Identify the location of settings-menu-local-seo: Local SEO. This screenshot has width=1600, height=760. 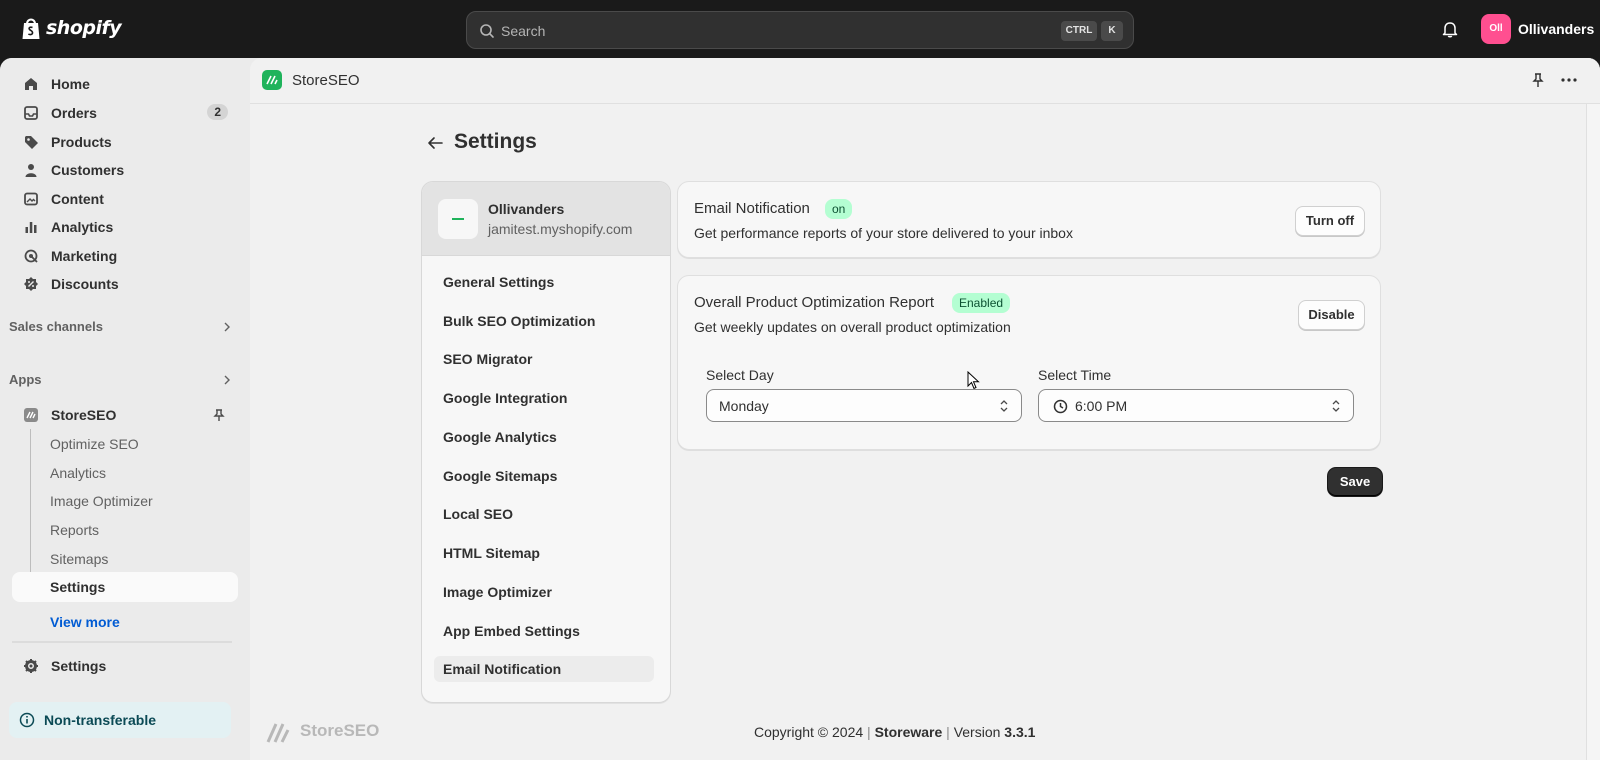
(544, 514).